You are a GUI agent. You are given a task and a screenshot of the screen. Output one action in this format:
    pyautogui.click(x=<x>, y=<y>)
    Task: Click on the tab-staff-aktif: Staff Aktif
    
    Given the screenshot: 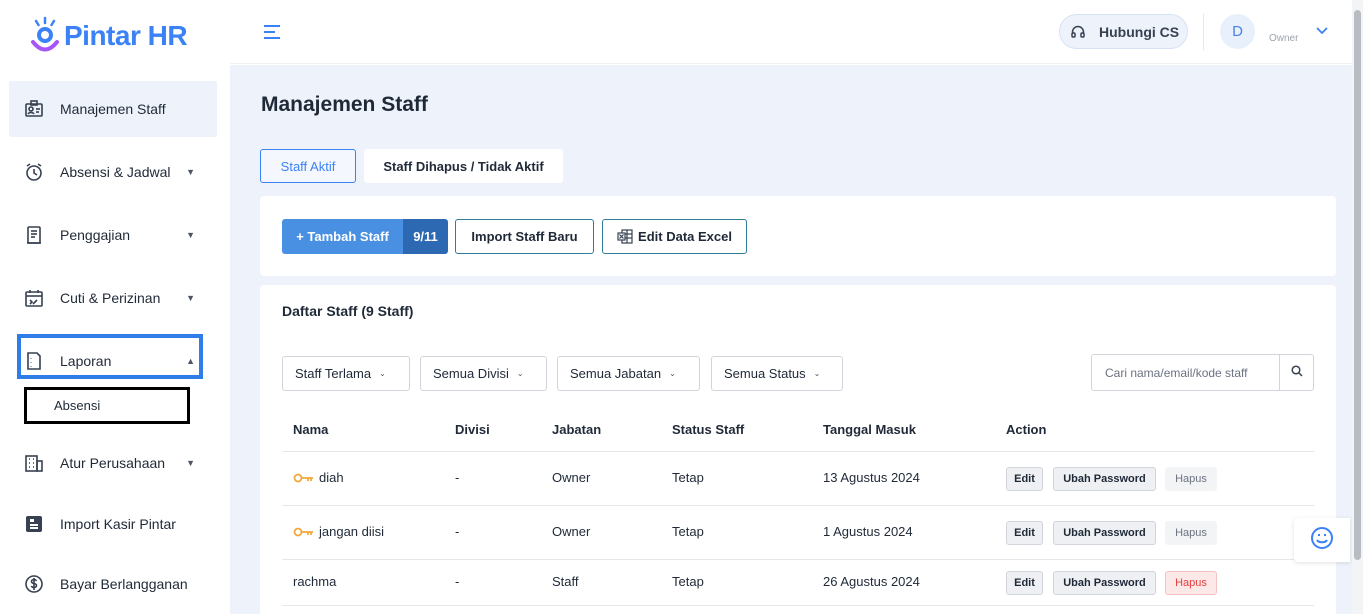 What is the action you would take?
    pyautogui.click(x=308, y=166)
    